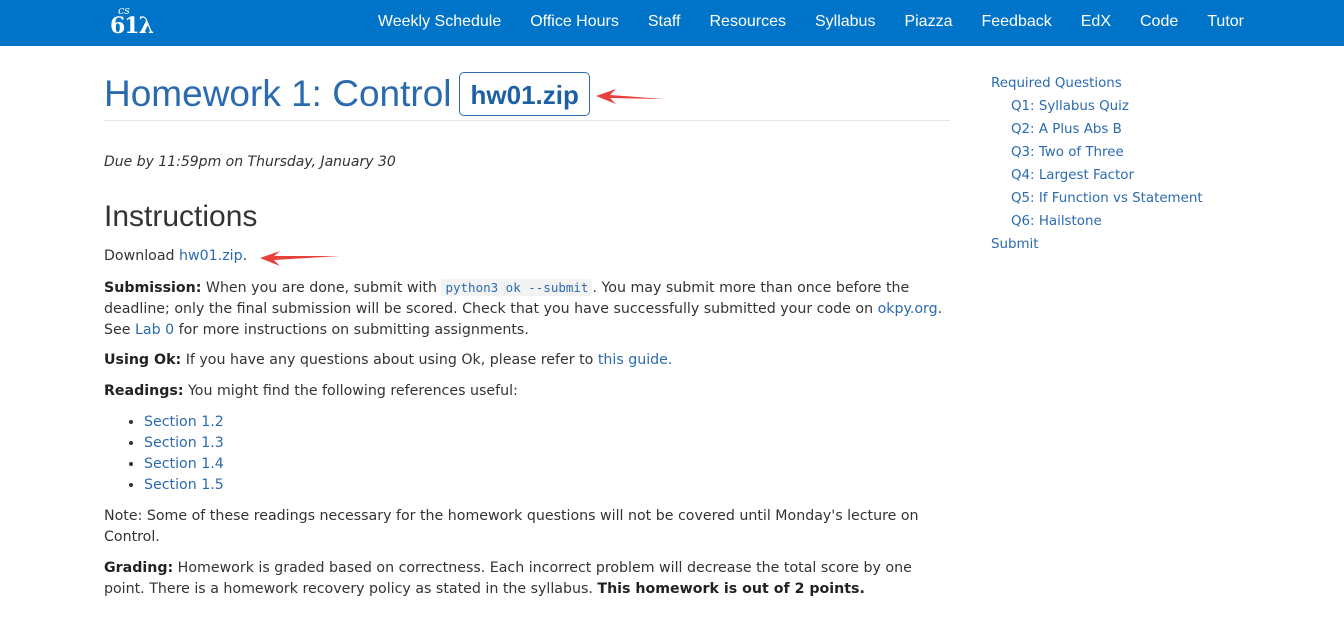 The image size is (1344, 618). Describe the element at coordinates (1225, 23) in the screenshot. I see `nav-tutor: Tutor` at that location.